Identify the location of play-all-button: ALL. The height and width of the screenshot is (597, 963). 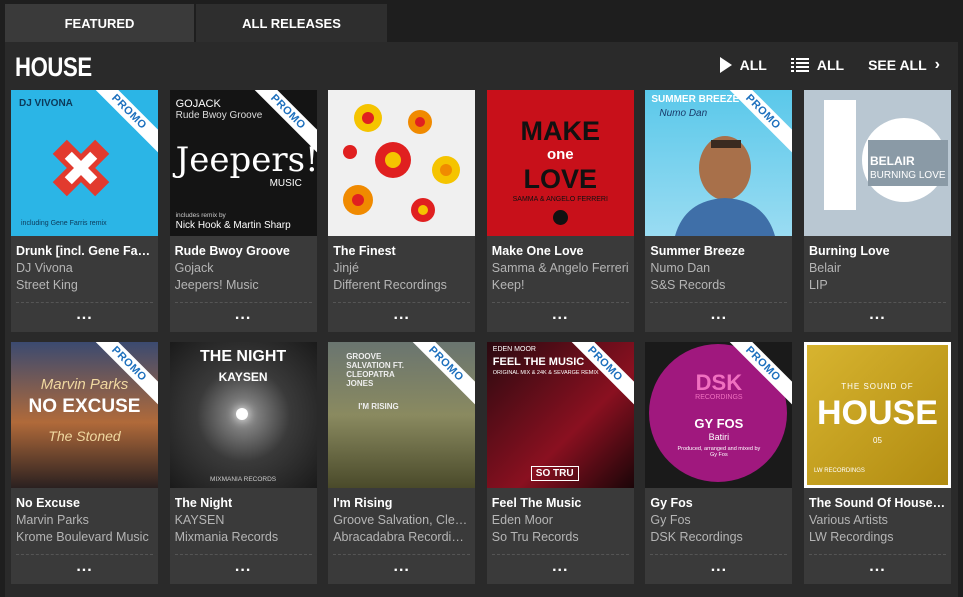
(743, 65).